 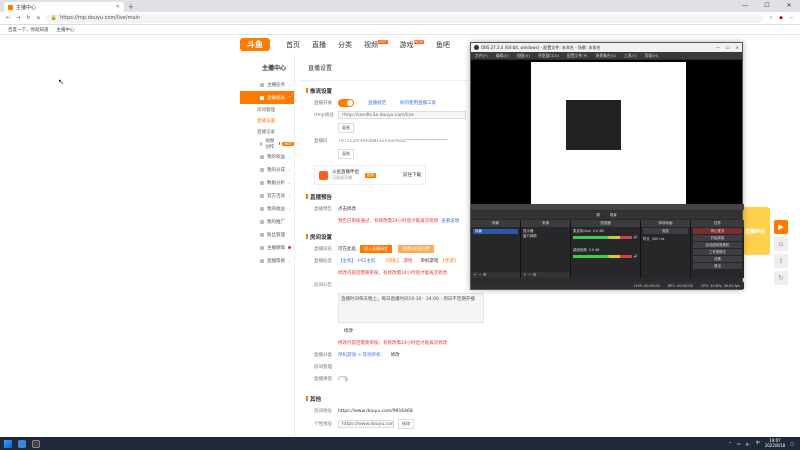 I want to click on bookmark-1: 百度一下，你就知道, so click(x=28, y=30).